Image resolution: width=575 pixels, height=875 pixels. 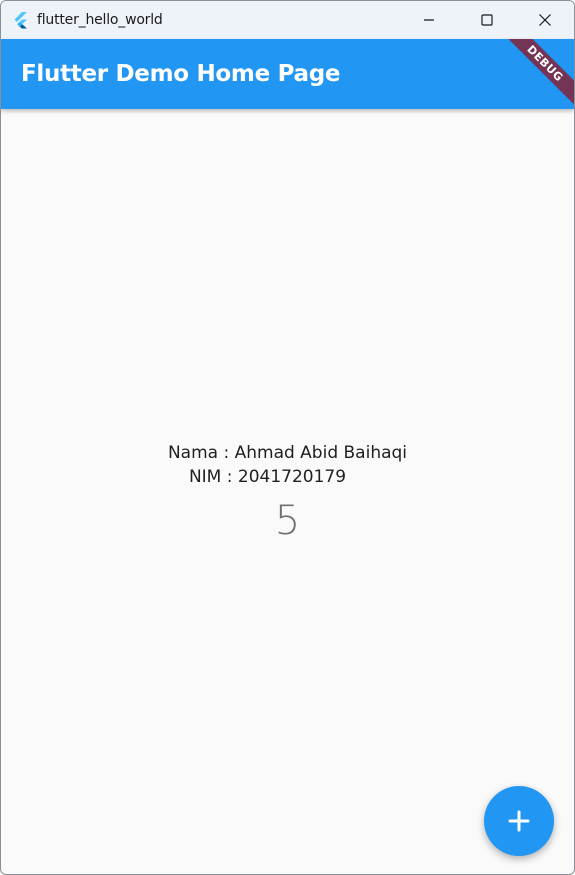 I want to click on counter-value: 5, so click(x=287, y=521).